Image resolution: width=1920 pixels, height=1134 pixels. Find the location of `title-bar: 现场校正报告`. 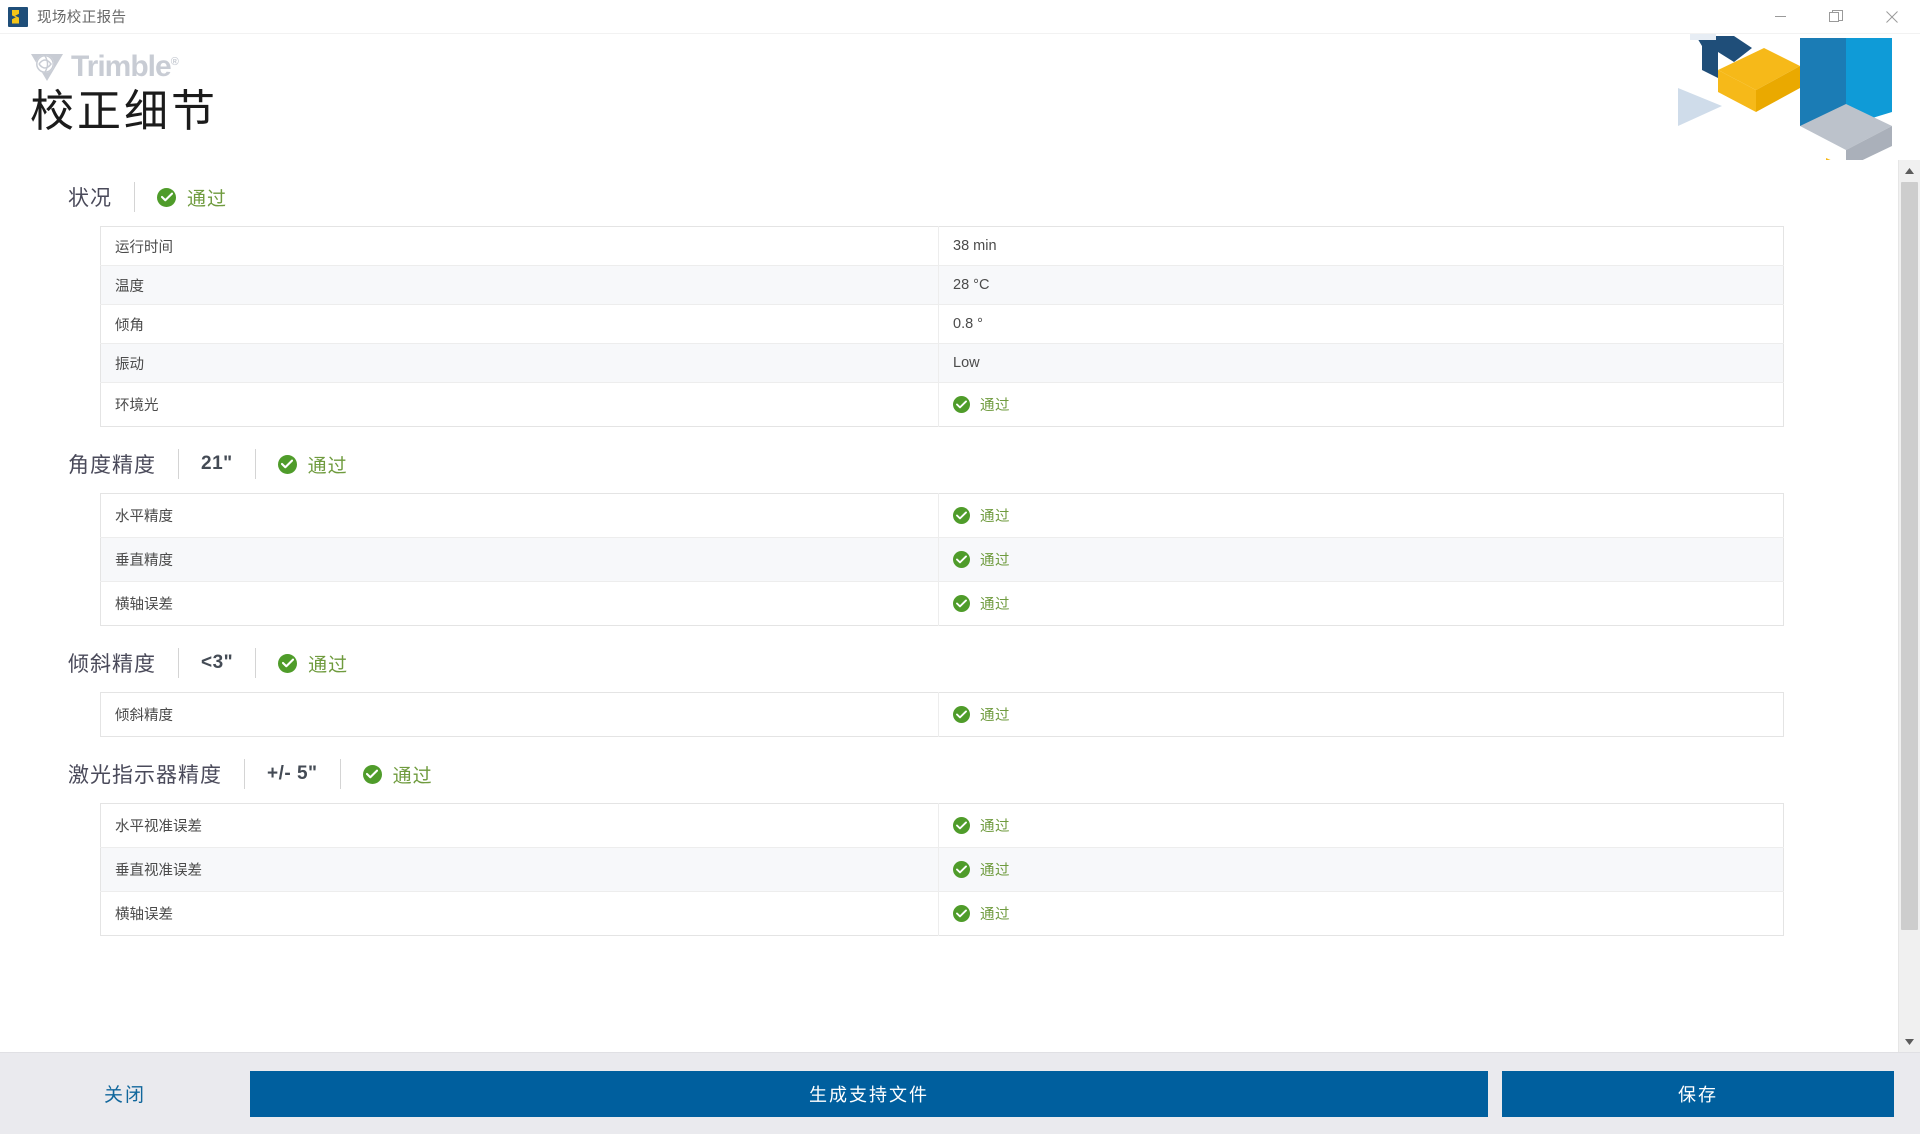

title-bar: 现场校正报告 is located at coordinates (960, 17).